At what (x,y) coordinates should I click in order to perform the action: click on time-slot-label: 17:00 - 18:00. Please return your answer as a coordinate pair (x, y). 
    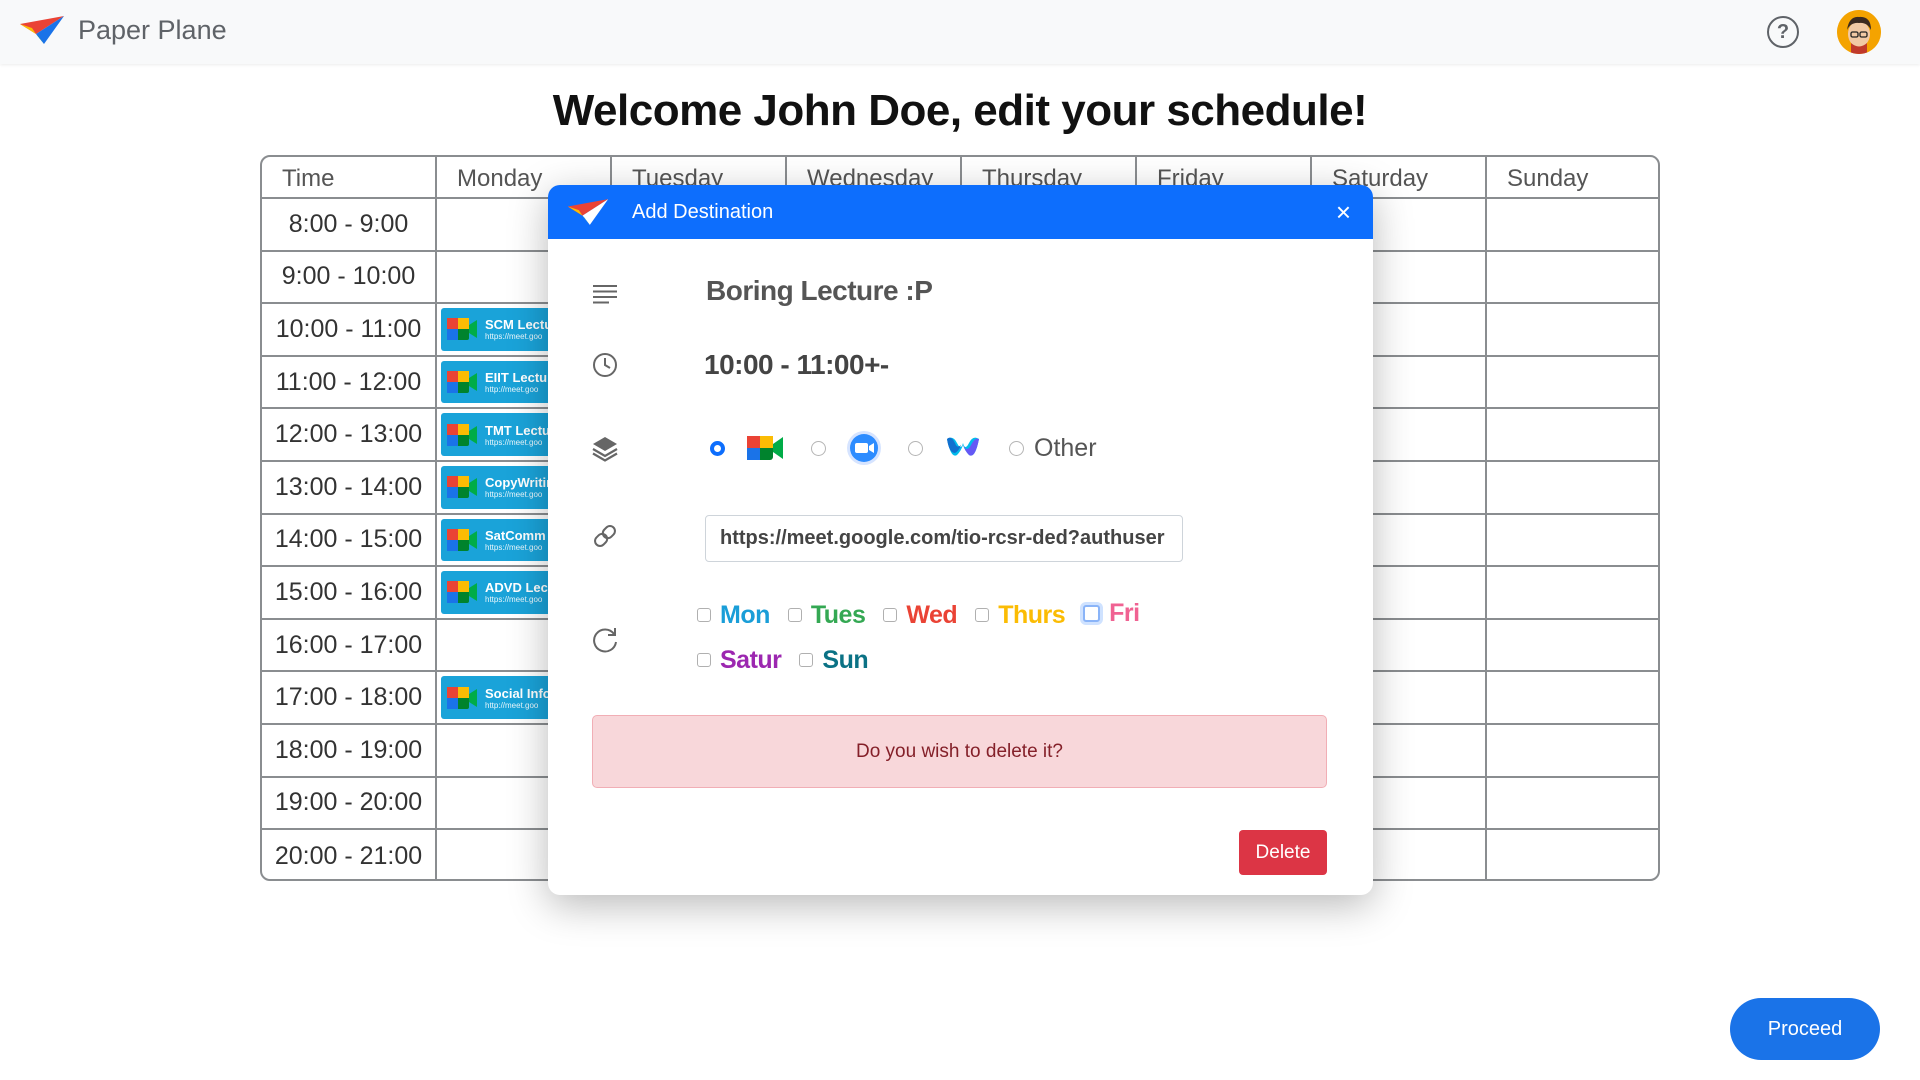
    Looking at the image, I should click on (349, 698).